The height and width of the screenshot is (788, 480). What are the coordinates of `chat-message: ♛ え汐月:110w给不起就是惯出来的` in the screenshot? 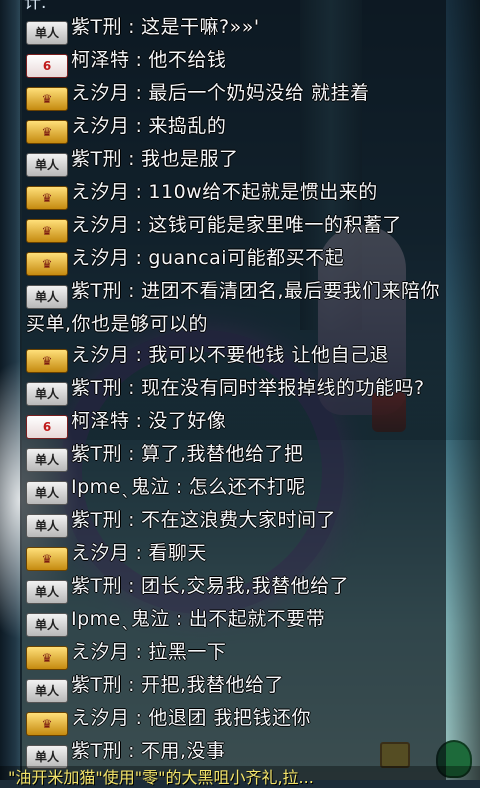 It's located at (235, 193).